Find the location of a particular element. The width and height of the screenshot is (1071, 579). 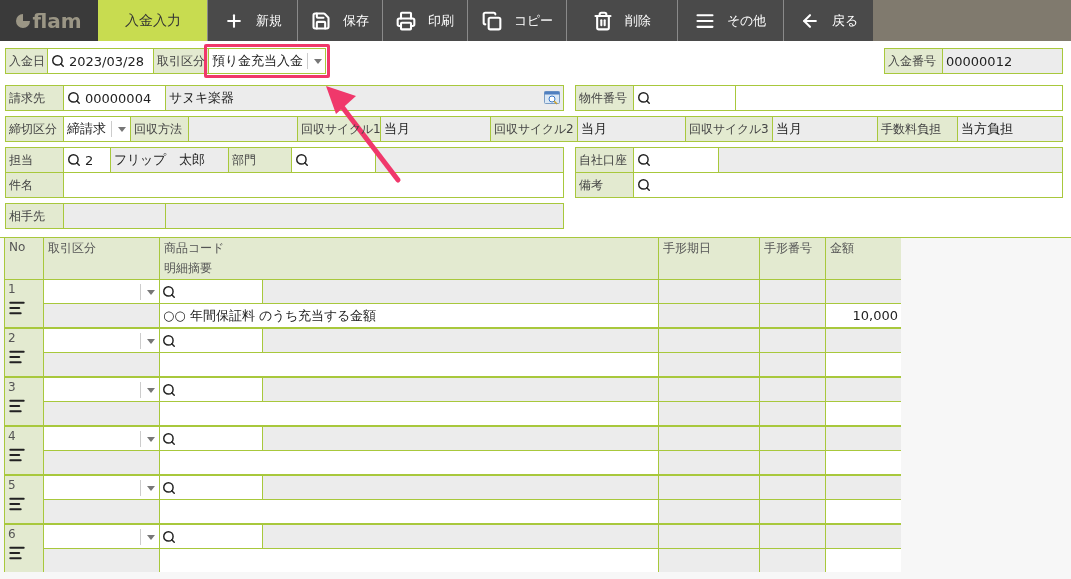

field-label: 担当 is located at coordinates (21, 160).